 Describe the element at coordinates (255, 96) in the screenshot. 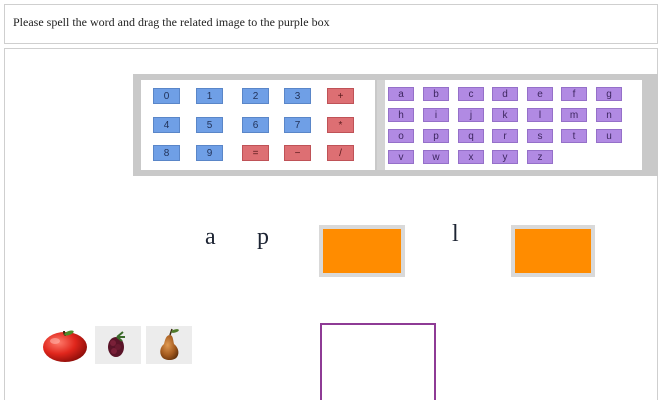

I see `key-2: 2` at that location.